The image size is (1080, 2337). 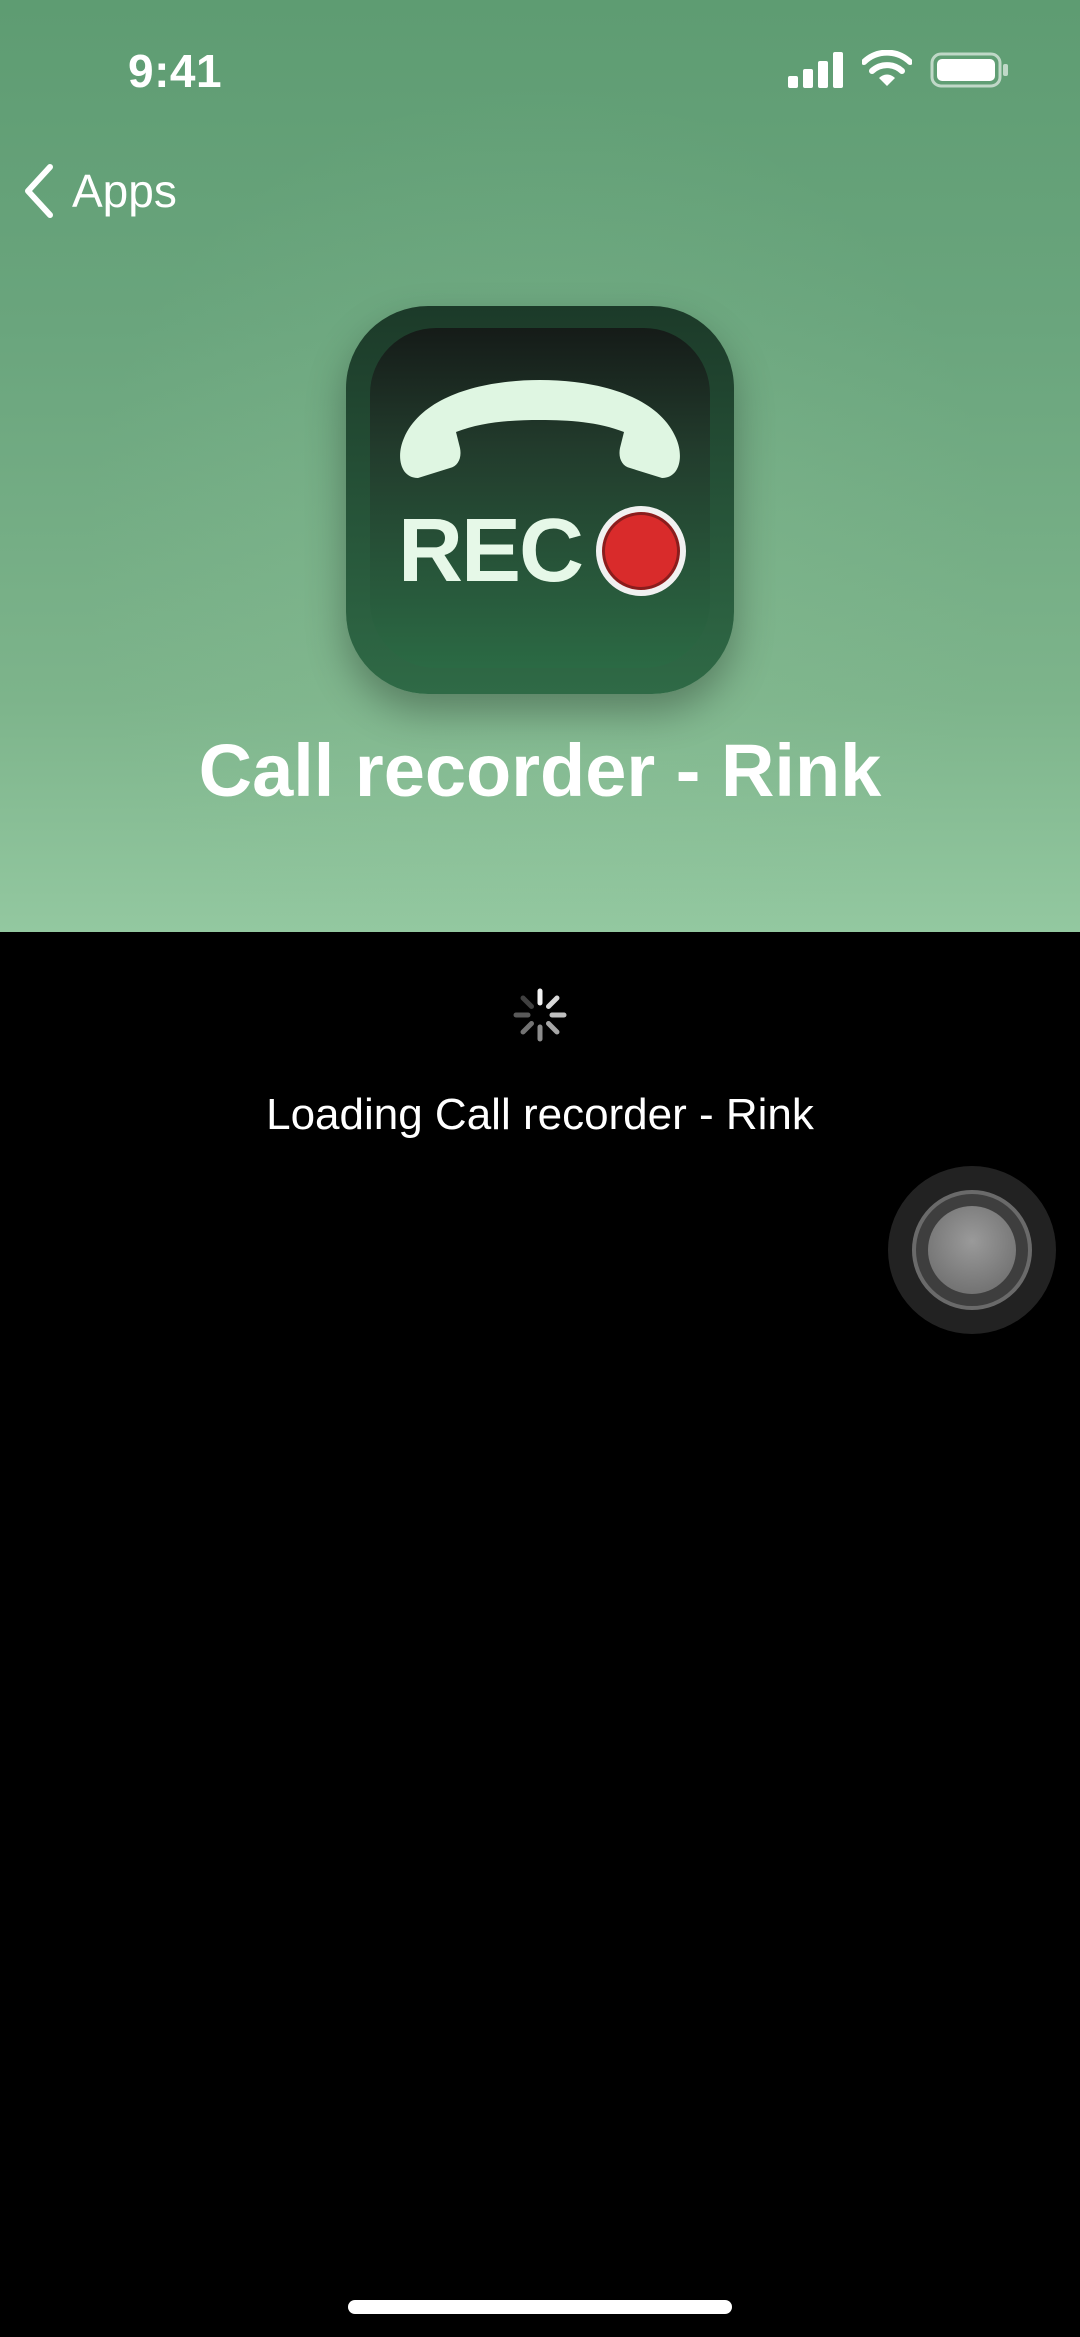 I want to click on status-time: 9:41, so click(x=175, y=71).